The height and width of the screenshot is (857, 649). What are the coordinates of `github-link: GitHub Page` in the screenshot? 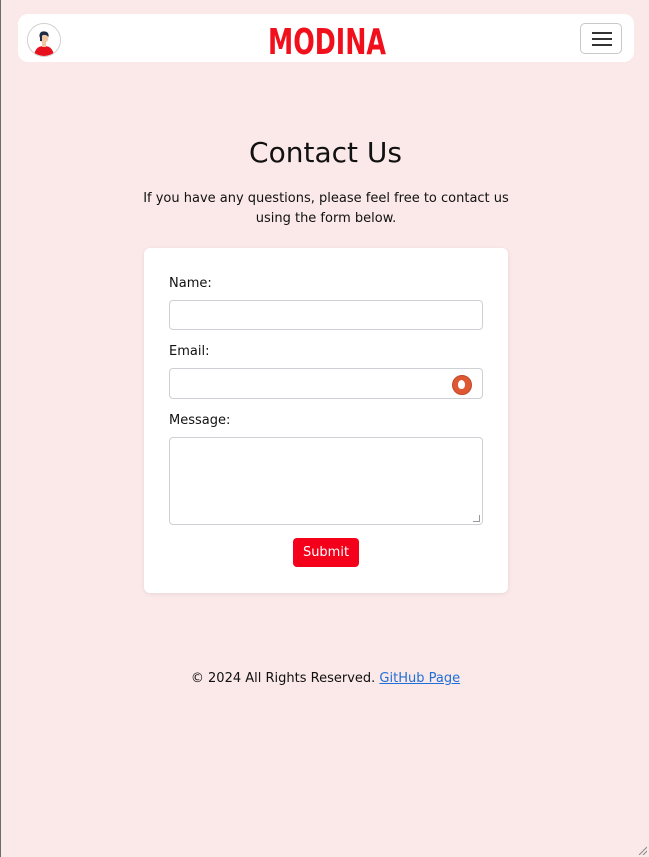 It's located at (419, 678).